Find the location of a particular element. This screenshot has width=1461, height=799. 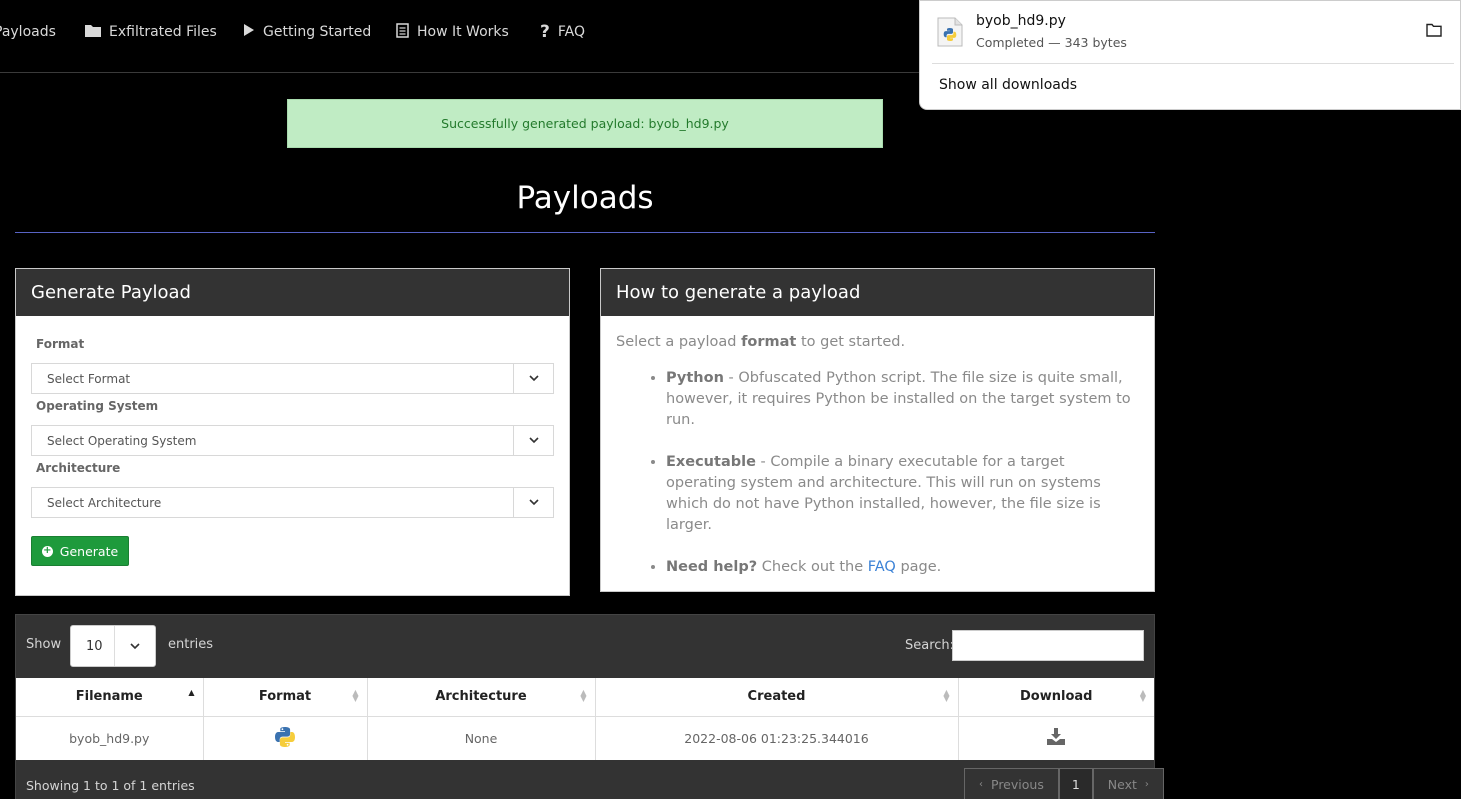

column-header-filename: Filename ▲ is located at coordinates (110, 697).